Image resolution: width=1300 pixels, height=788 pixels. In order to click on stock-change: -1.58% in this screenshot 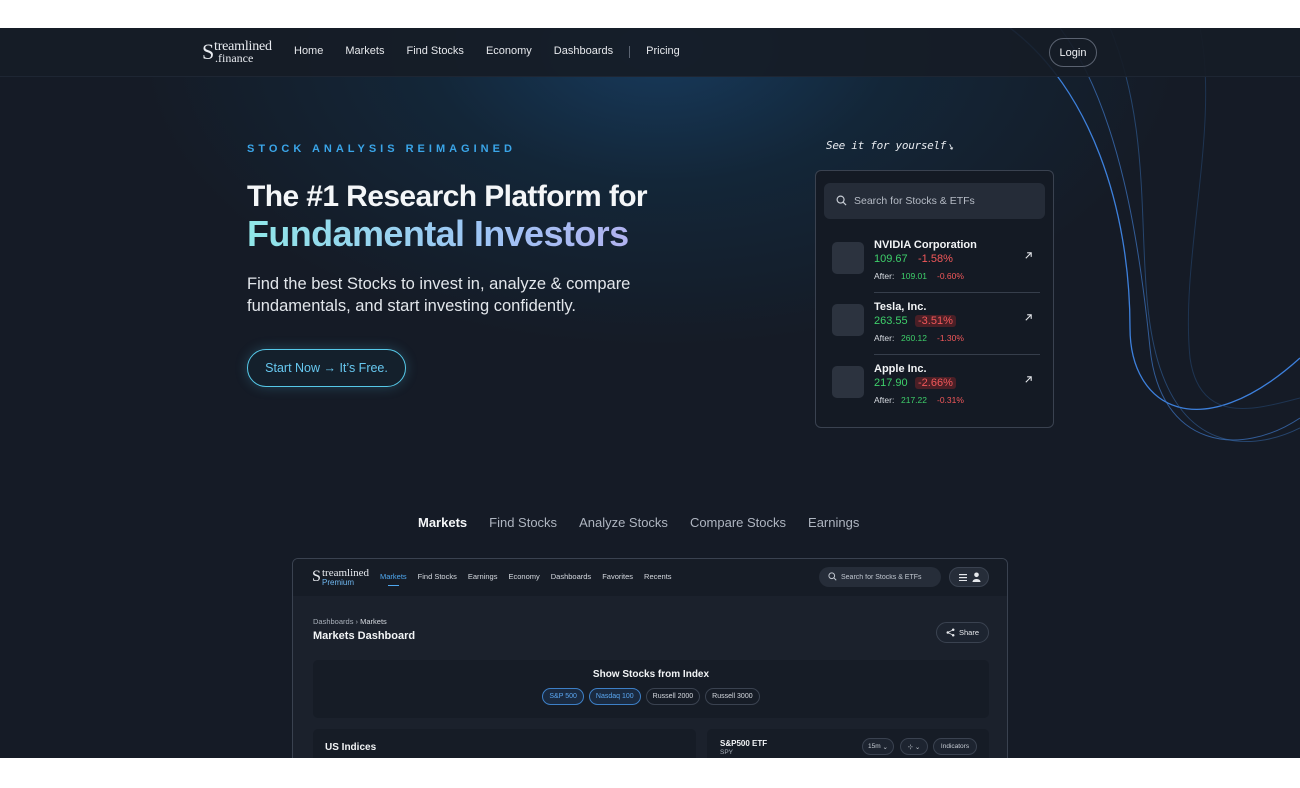, I will do `click(935, 259)`.